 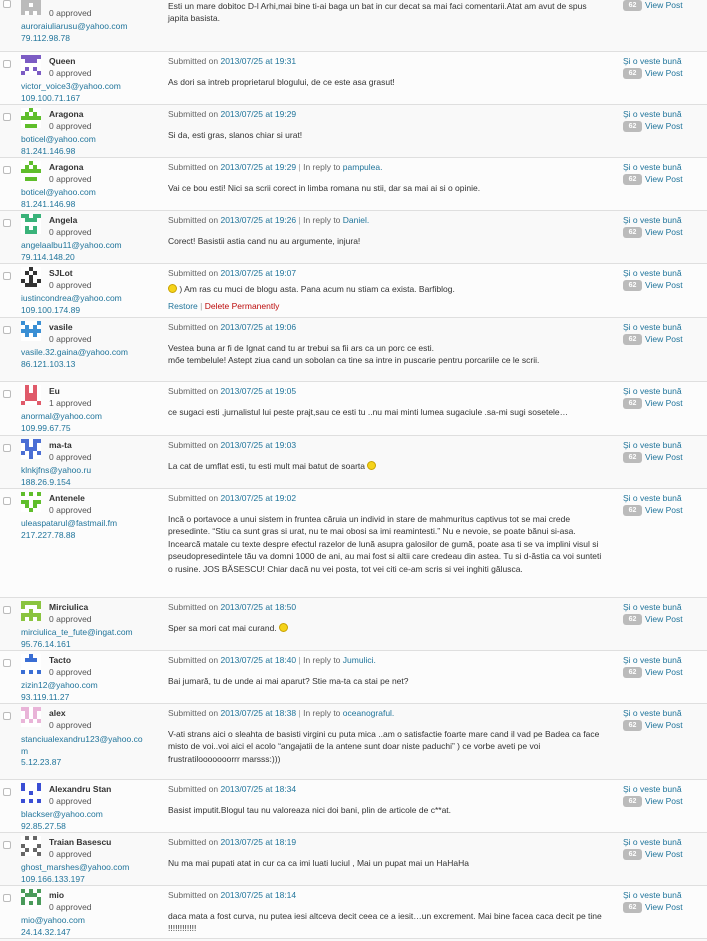 What do you see at coordinates (242, 306) in the screenshot?
I see `delete-permanently-link: Delete Permanently` at bounding box center [242, 306].